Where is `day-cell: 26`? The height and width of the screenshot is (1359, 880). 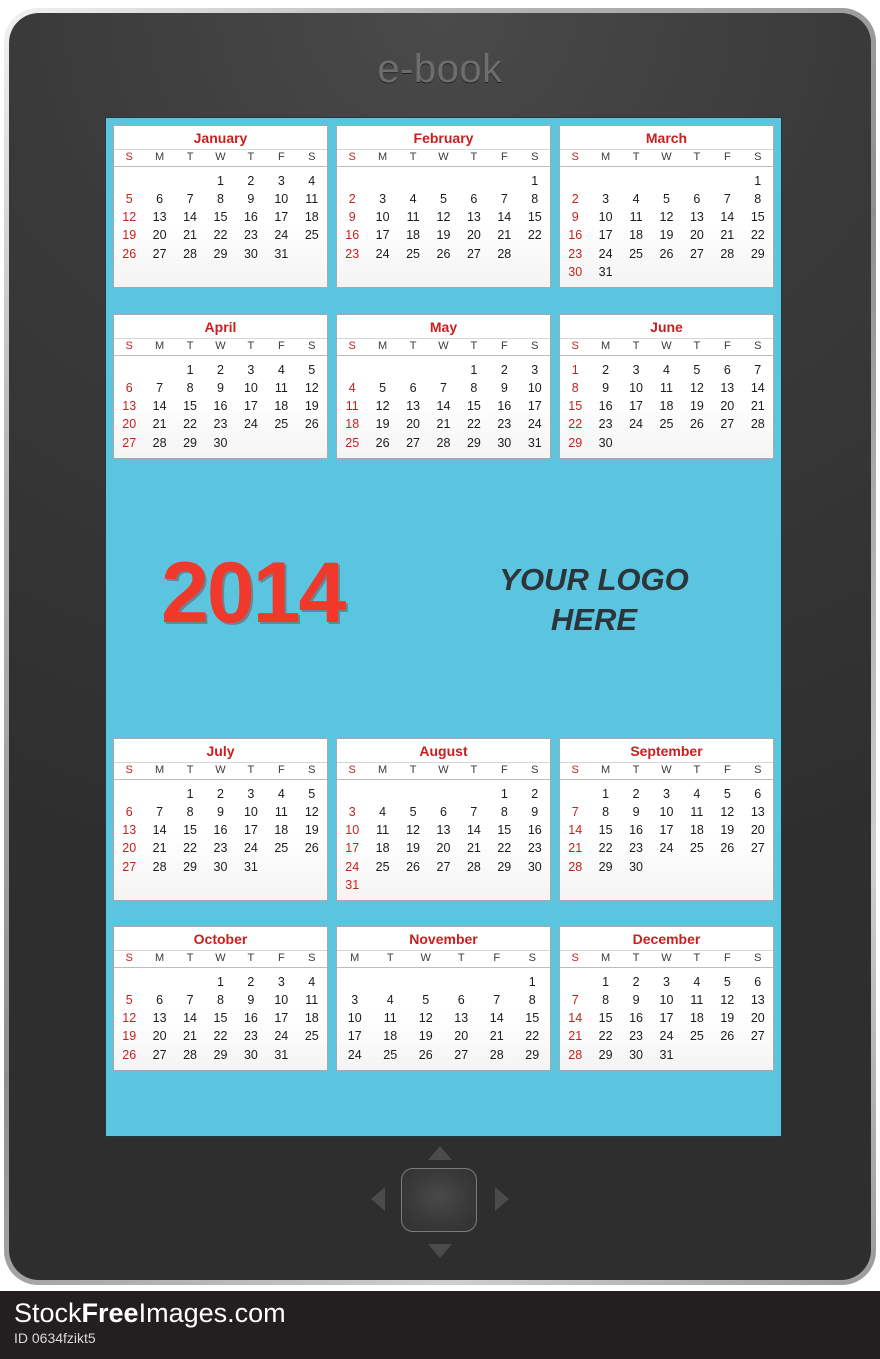 day-cell: 26 is located at coordinates (413, 867).